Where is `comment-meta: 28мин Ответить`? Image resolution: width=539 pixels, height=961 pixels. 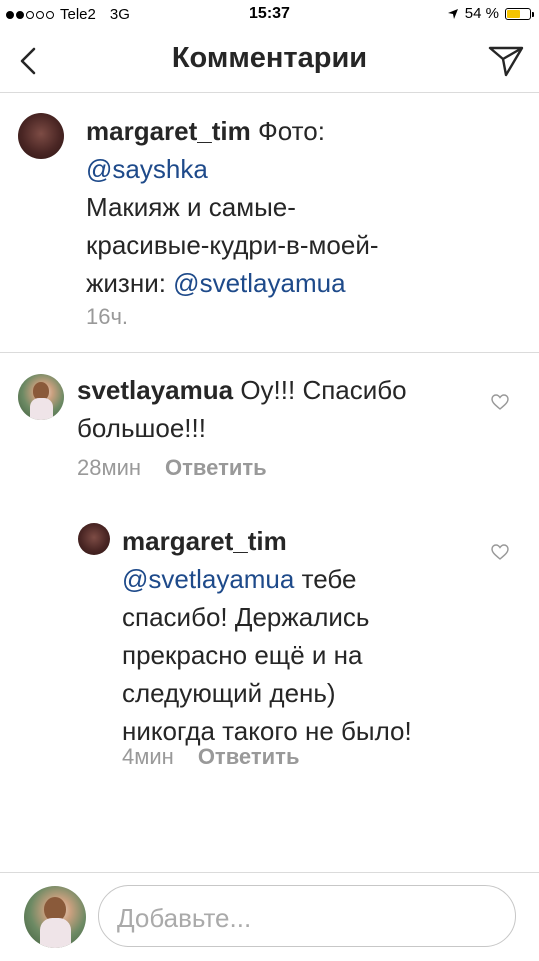 comment-meta: 28мин Ответить is located at coordinates (172, 468).